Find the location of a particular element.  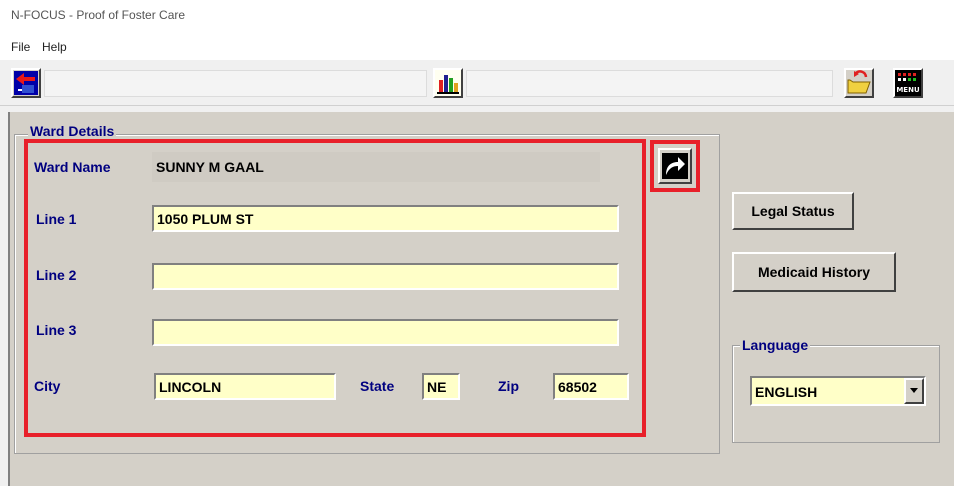

city-input: LINCOLN is located at coordinates (245, 386).